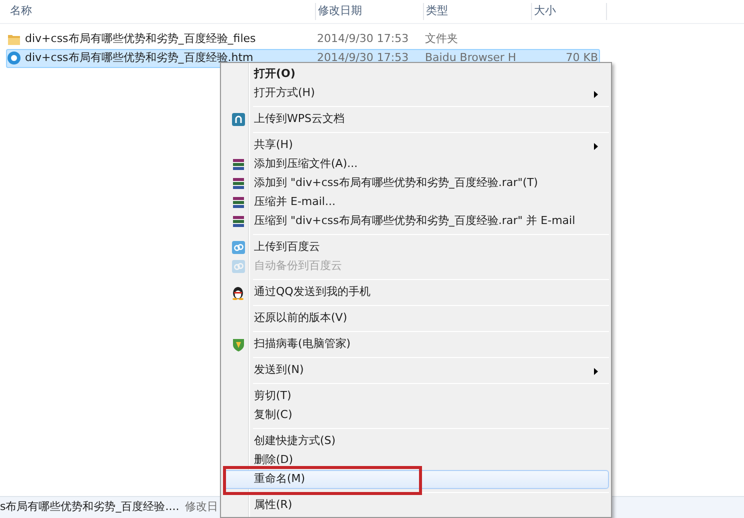 Image resolution: width=744 pixels, height=518 pixels. Describe the element at coordinates (416, 292) in the screenshot. I see `menu-item: 通过QQ发送到我的手机` at that location.